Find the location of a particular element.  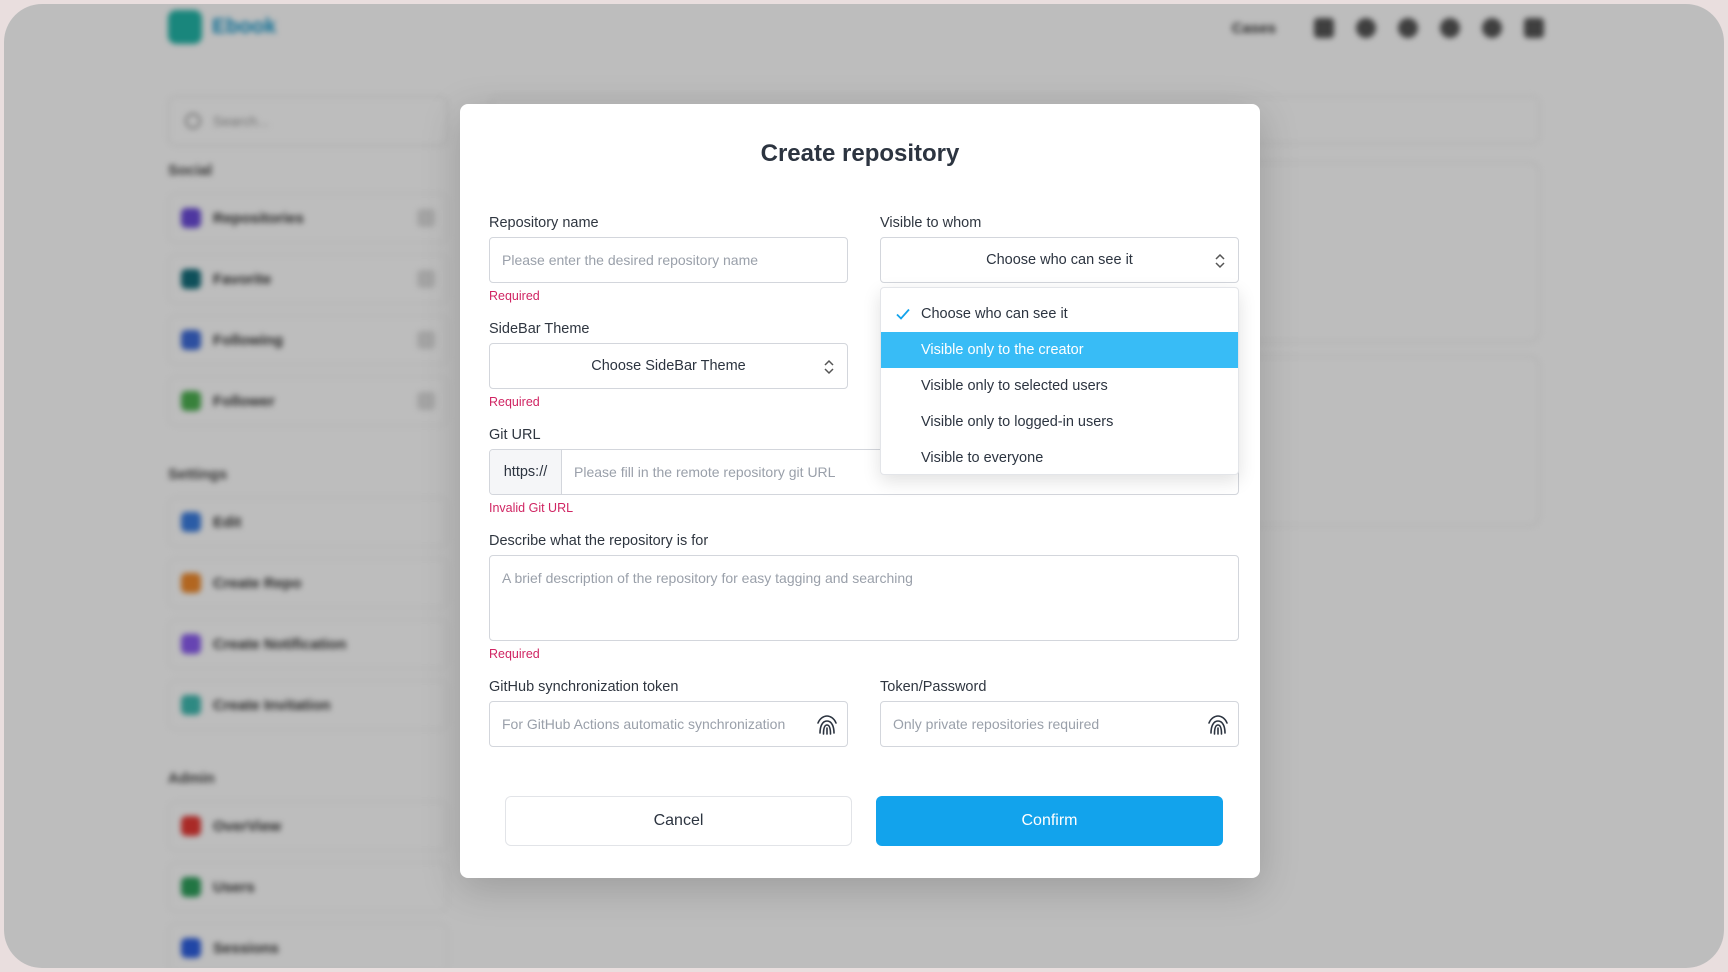

sidebar-theme-selected-value: Choose SideBar Theme is located at coordinates (668, 366).